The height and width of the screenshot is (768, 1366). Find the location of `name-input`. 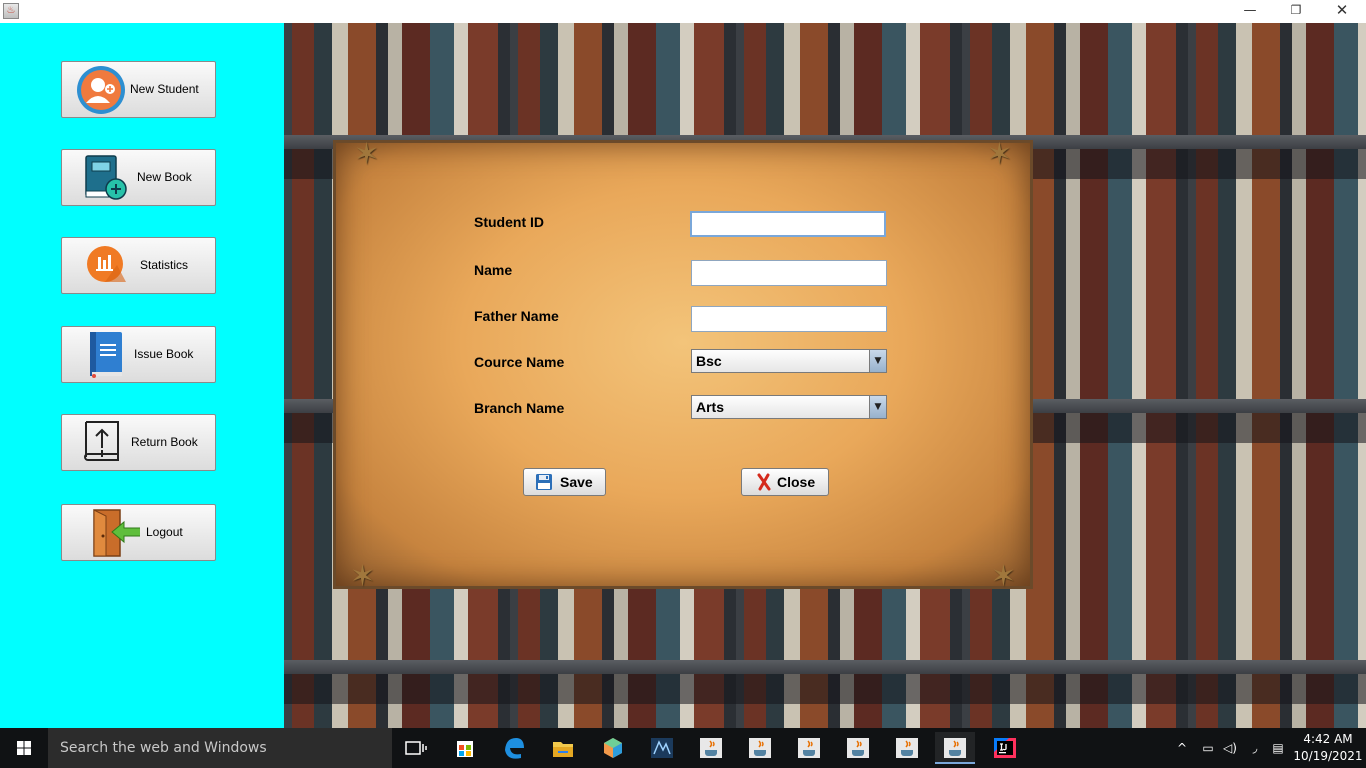

name-input is located at coordinates (789, 273).